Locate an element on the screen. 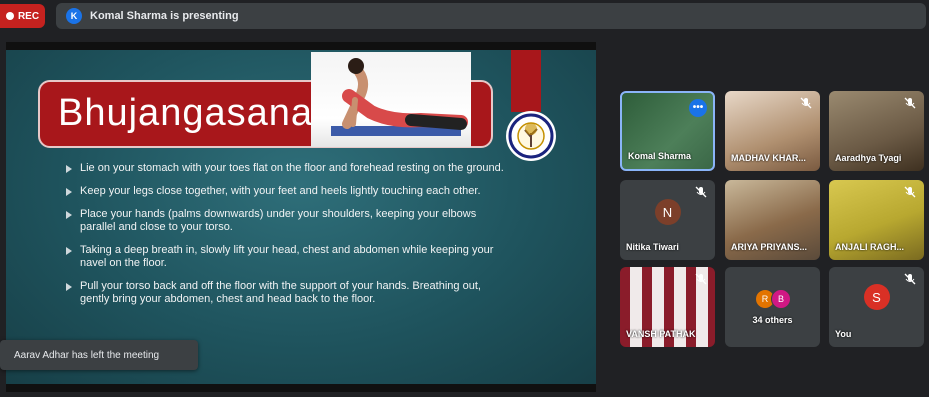 This screenshot has width=929, height=397. participant-tile-others: R B 34 others is located at coordinates (772, 307).